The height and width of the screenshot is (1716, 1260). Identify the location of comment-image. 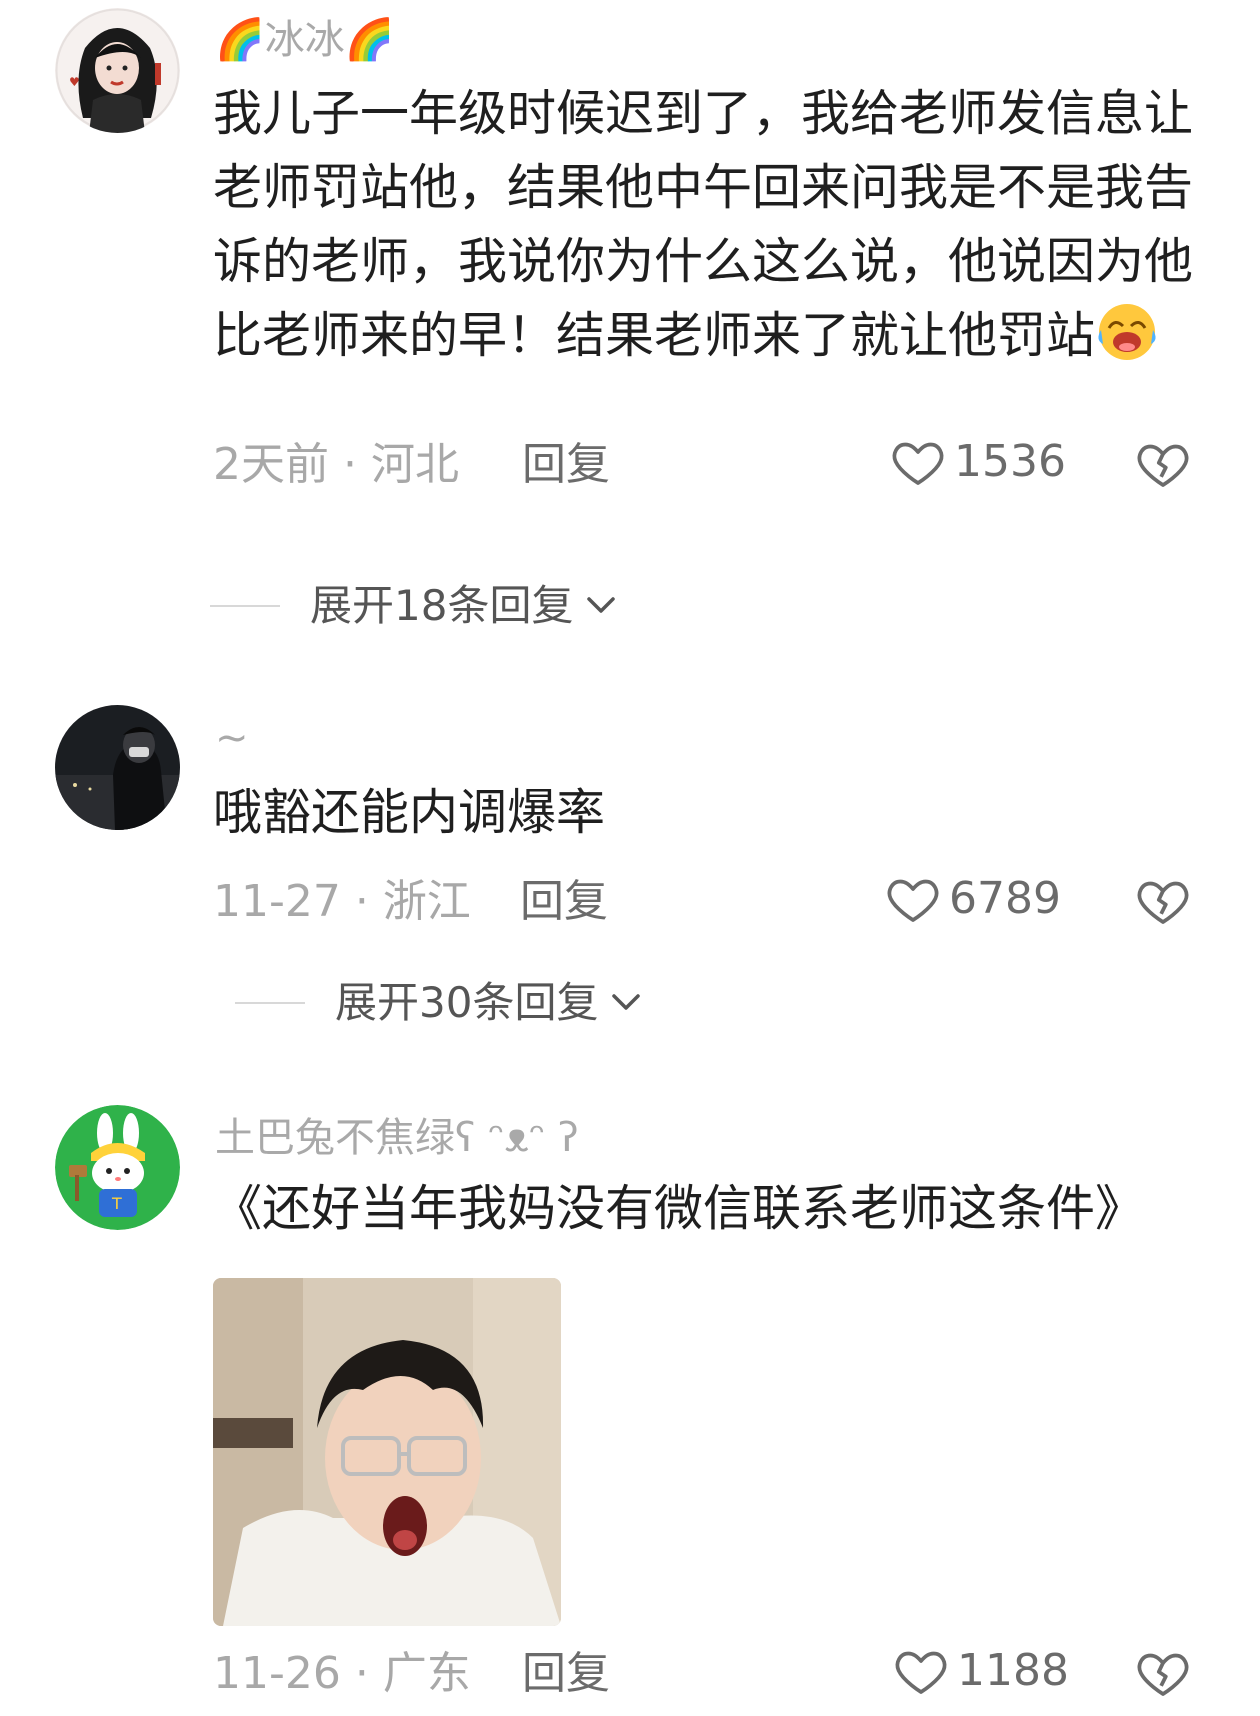
(387, 1452).